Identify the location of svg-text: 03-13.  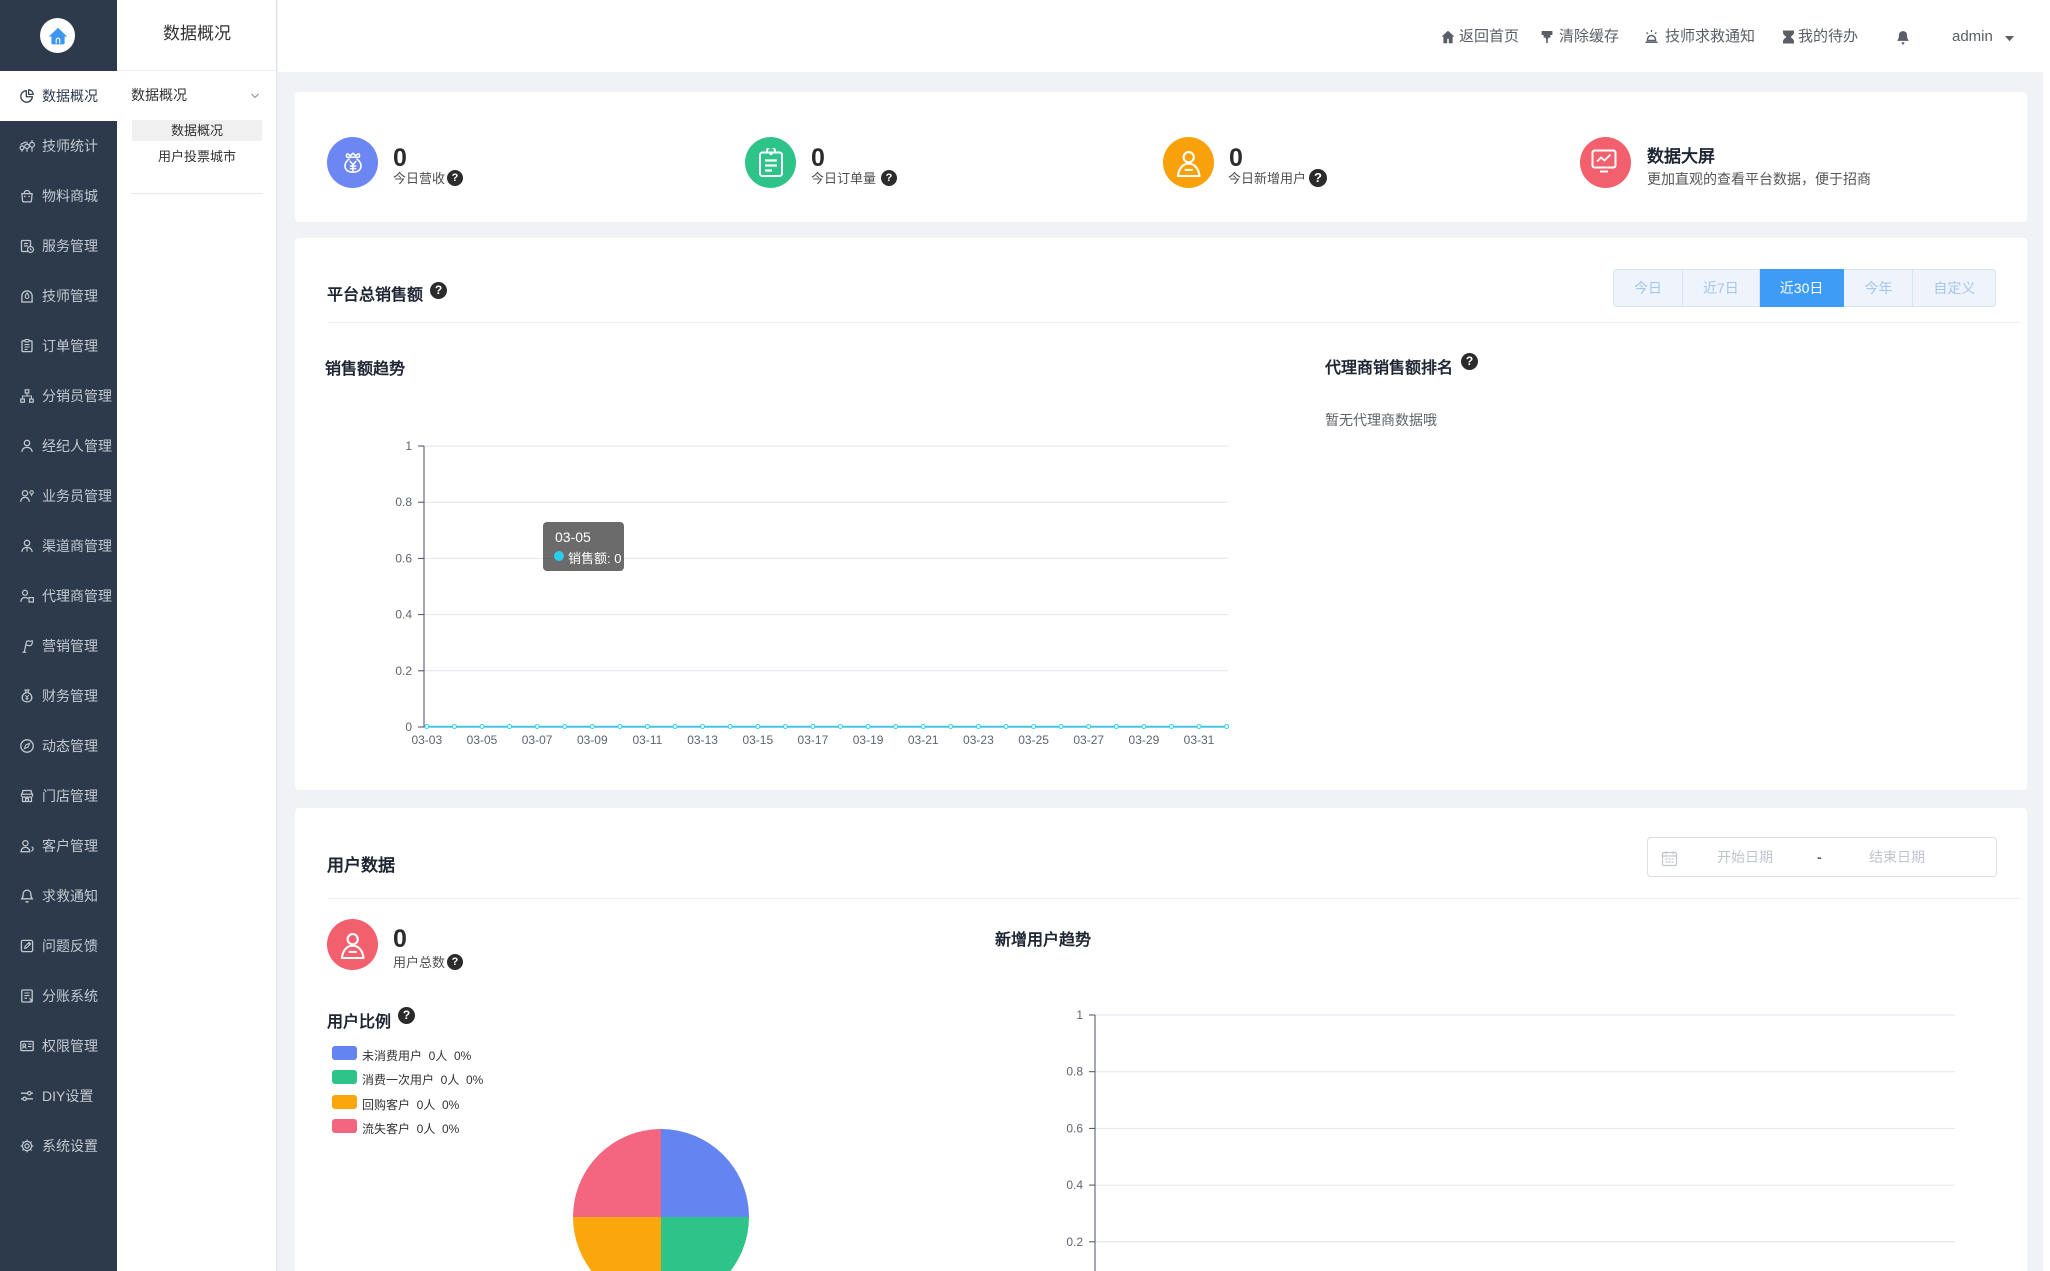
(702, 740).